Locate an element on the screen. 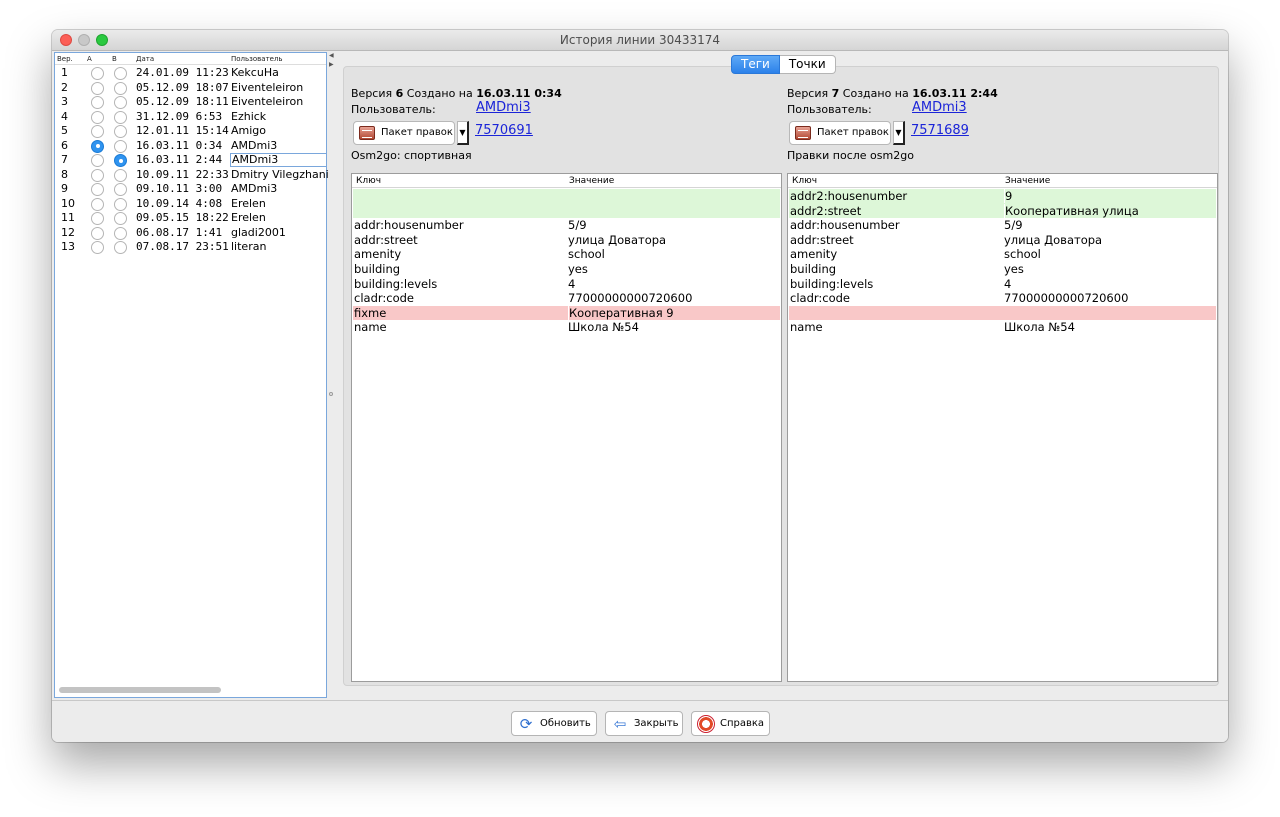  version-row: 5 12.01.11 15:14 Amigo is located at coordinates (190, 131).